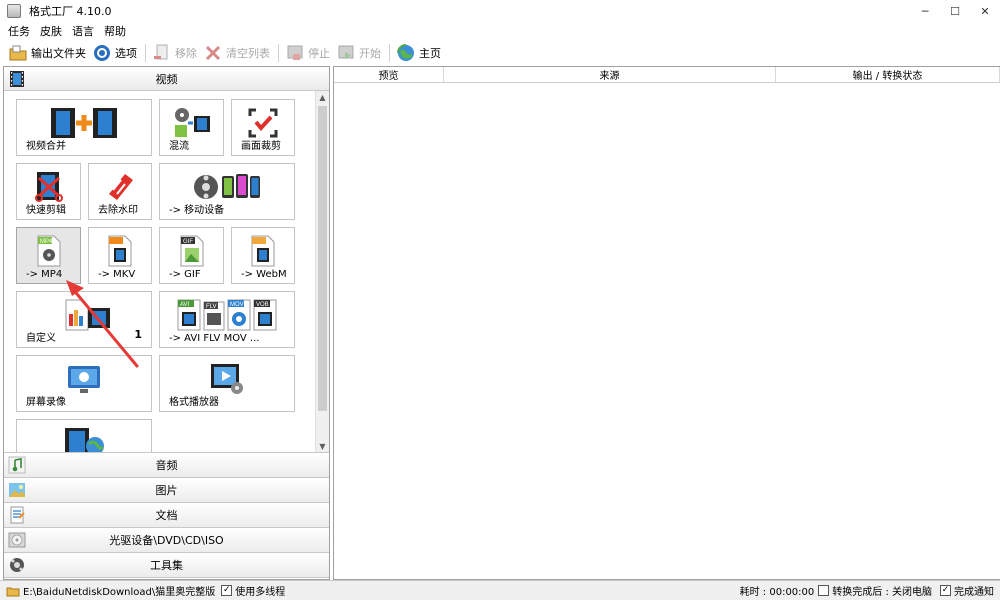 This screenshot has width=1000, height=600. I want to click on clear-x-icon, so click(213, 53).